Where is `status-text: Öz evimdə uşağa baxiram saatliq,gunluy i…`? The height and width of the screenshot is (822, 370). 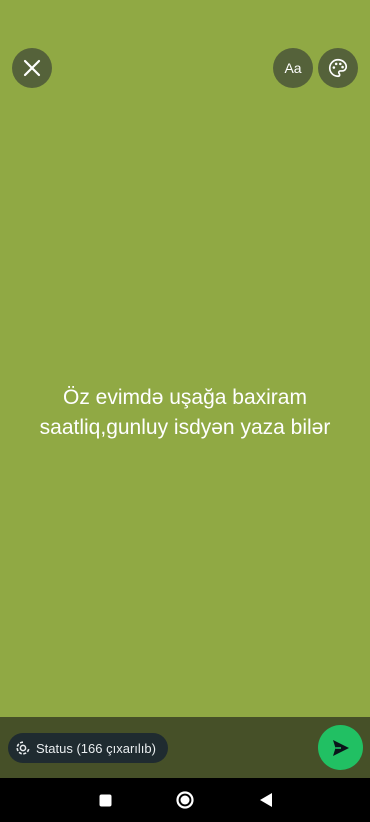
status-text: Öz evimdə uşağa baxiram saatliq,gunluy i… is located at coordinates (185, 413).